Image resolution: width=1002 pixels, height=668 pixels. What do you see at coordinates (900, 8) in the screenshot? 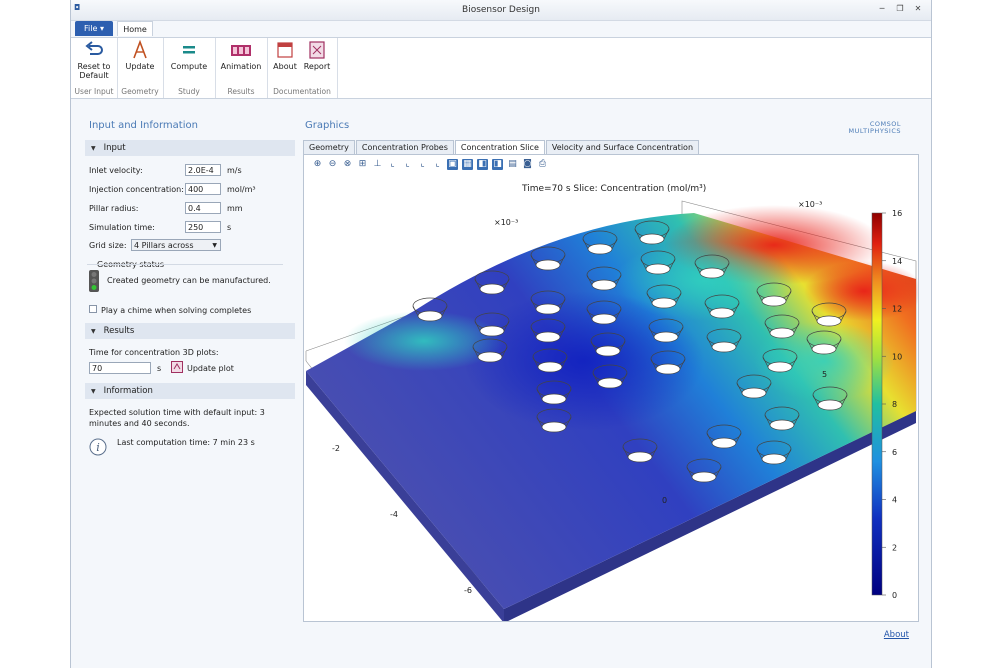
I see `maximize-button: ❐` at bounding box center [900, 8].